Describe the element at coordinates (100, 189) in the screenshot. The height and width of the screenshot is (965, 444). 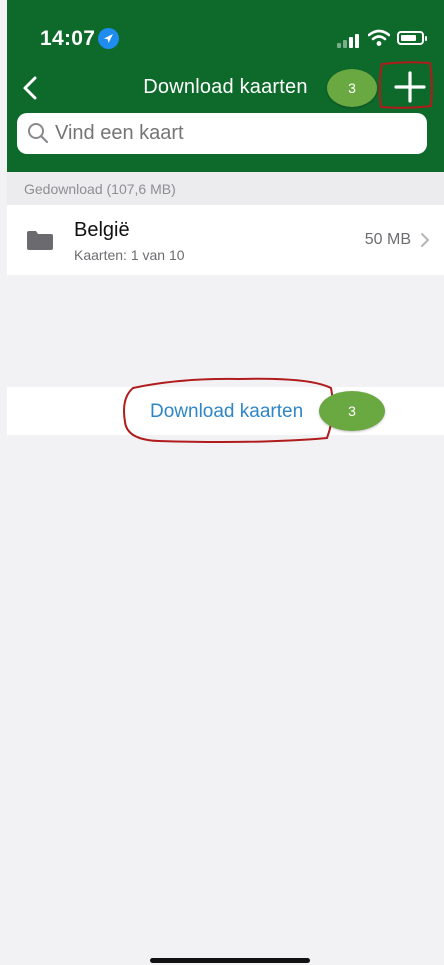
I see `section-label: Gedownload (107,6 MB)` at that location.